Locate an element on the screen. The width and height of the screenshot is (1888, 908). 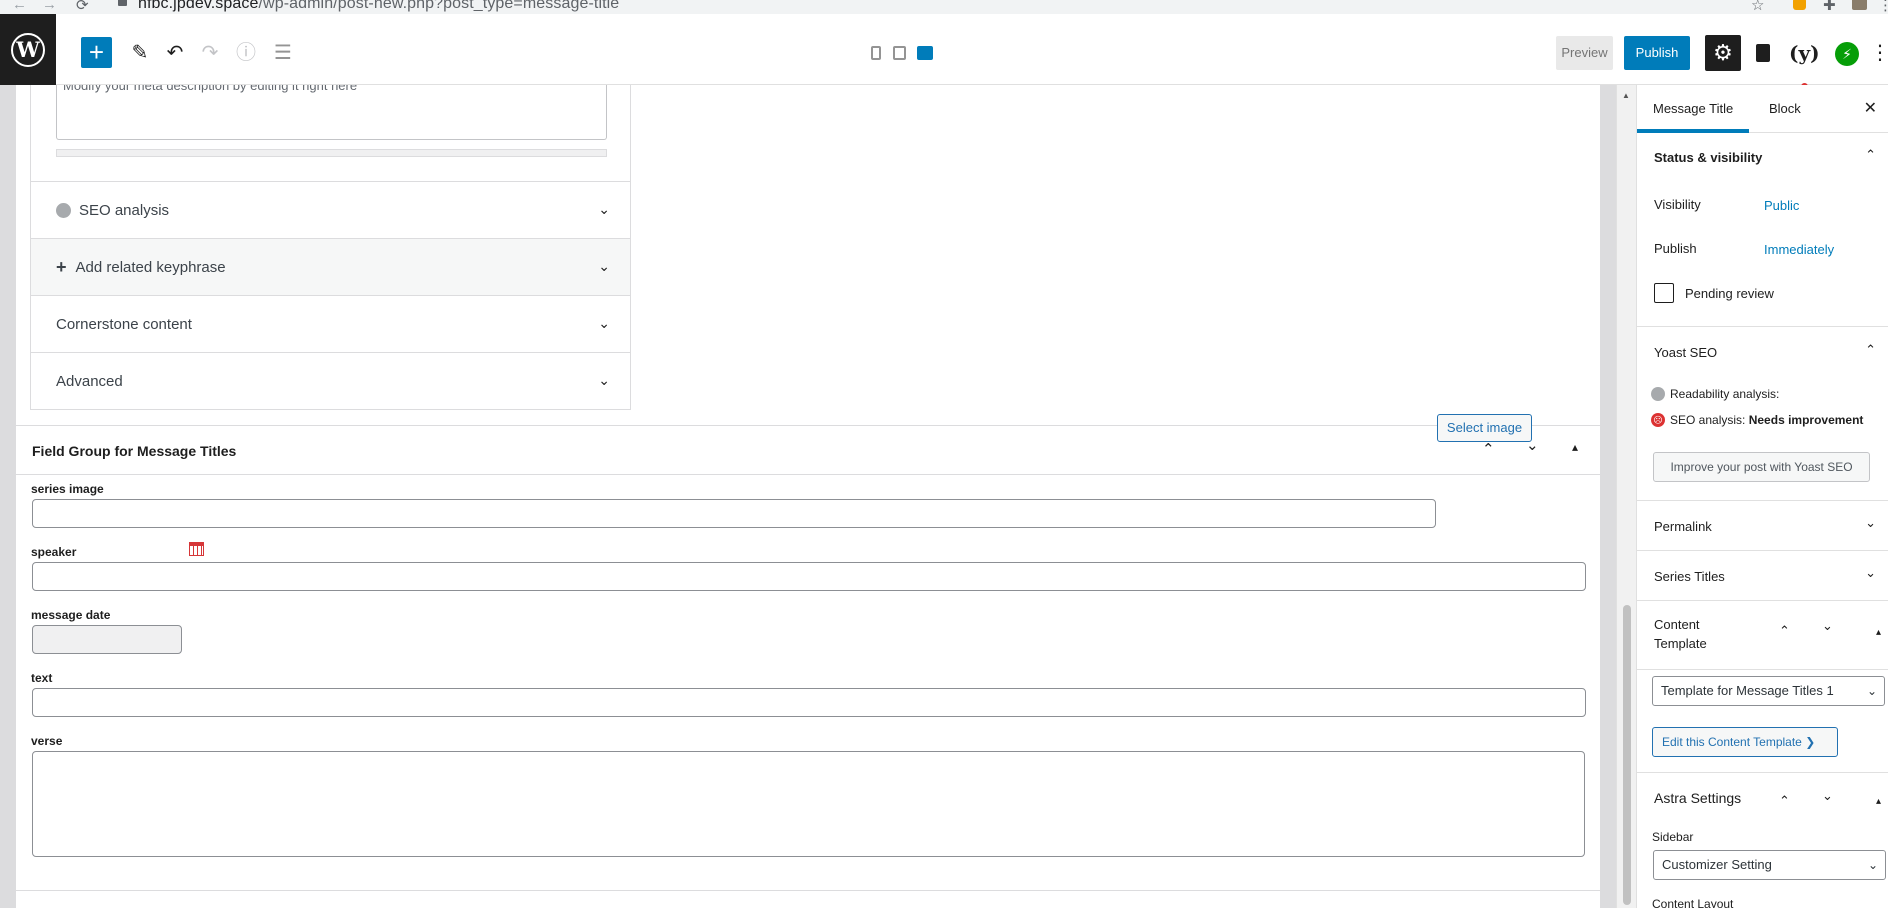
pending-review-checkbox is located at coordinates (1664, 293).